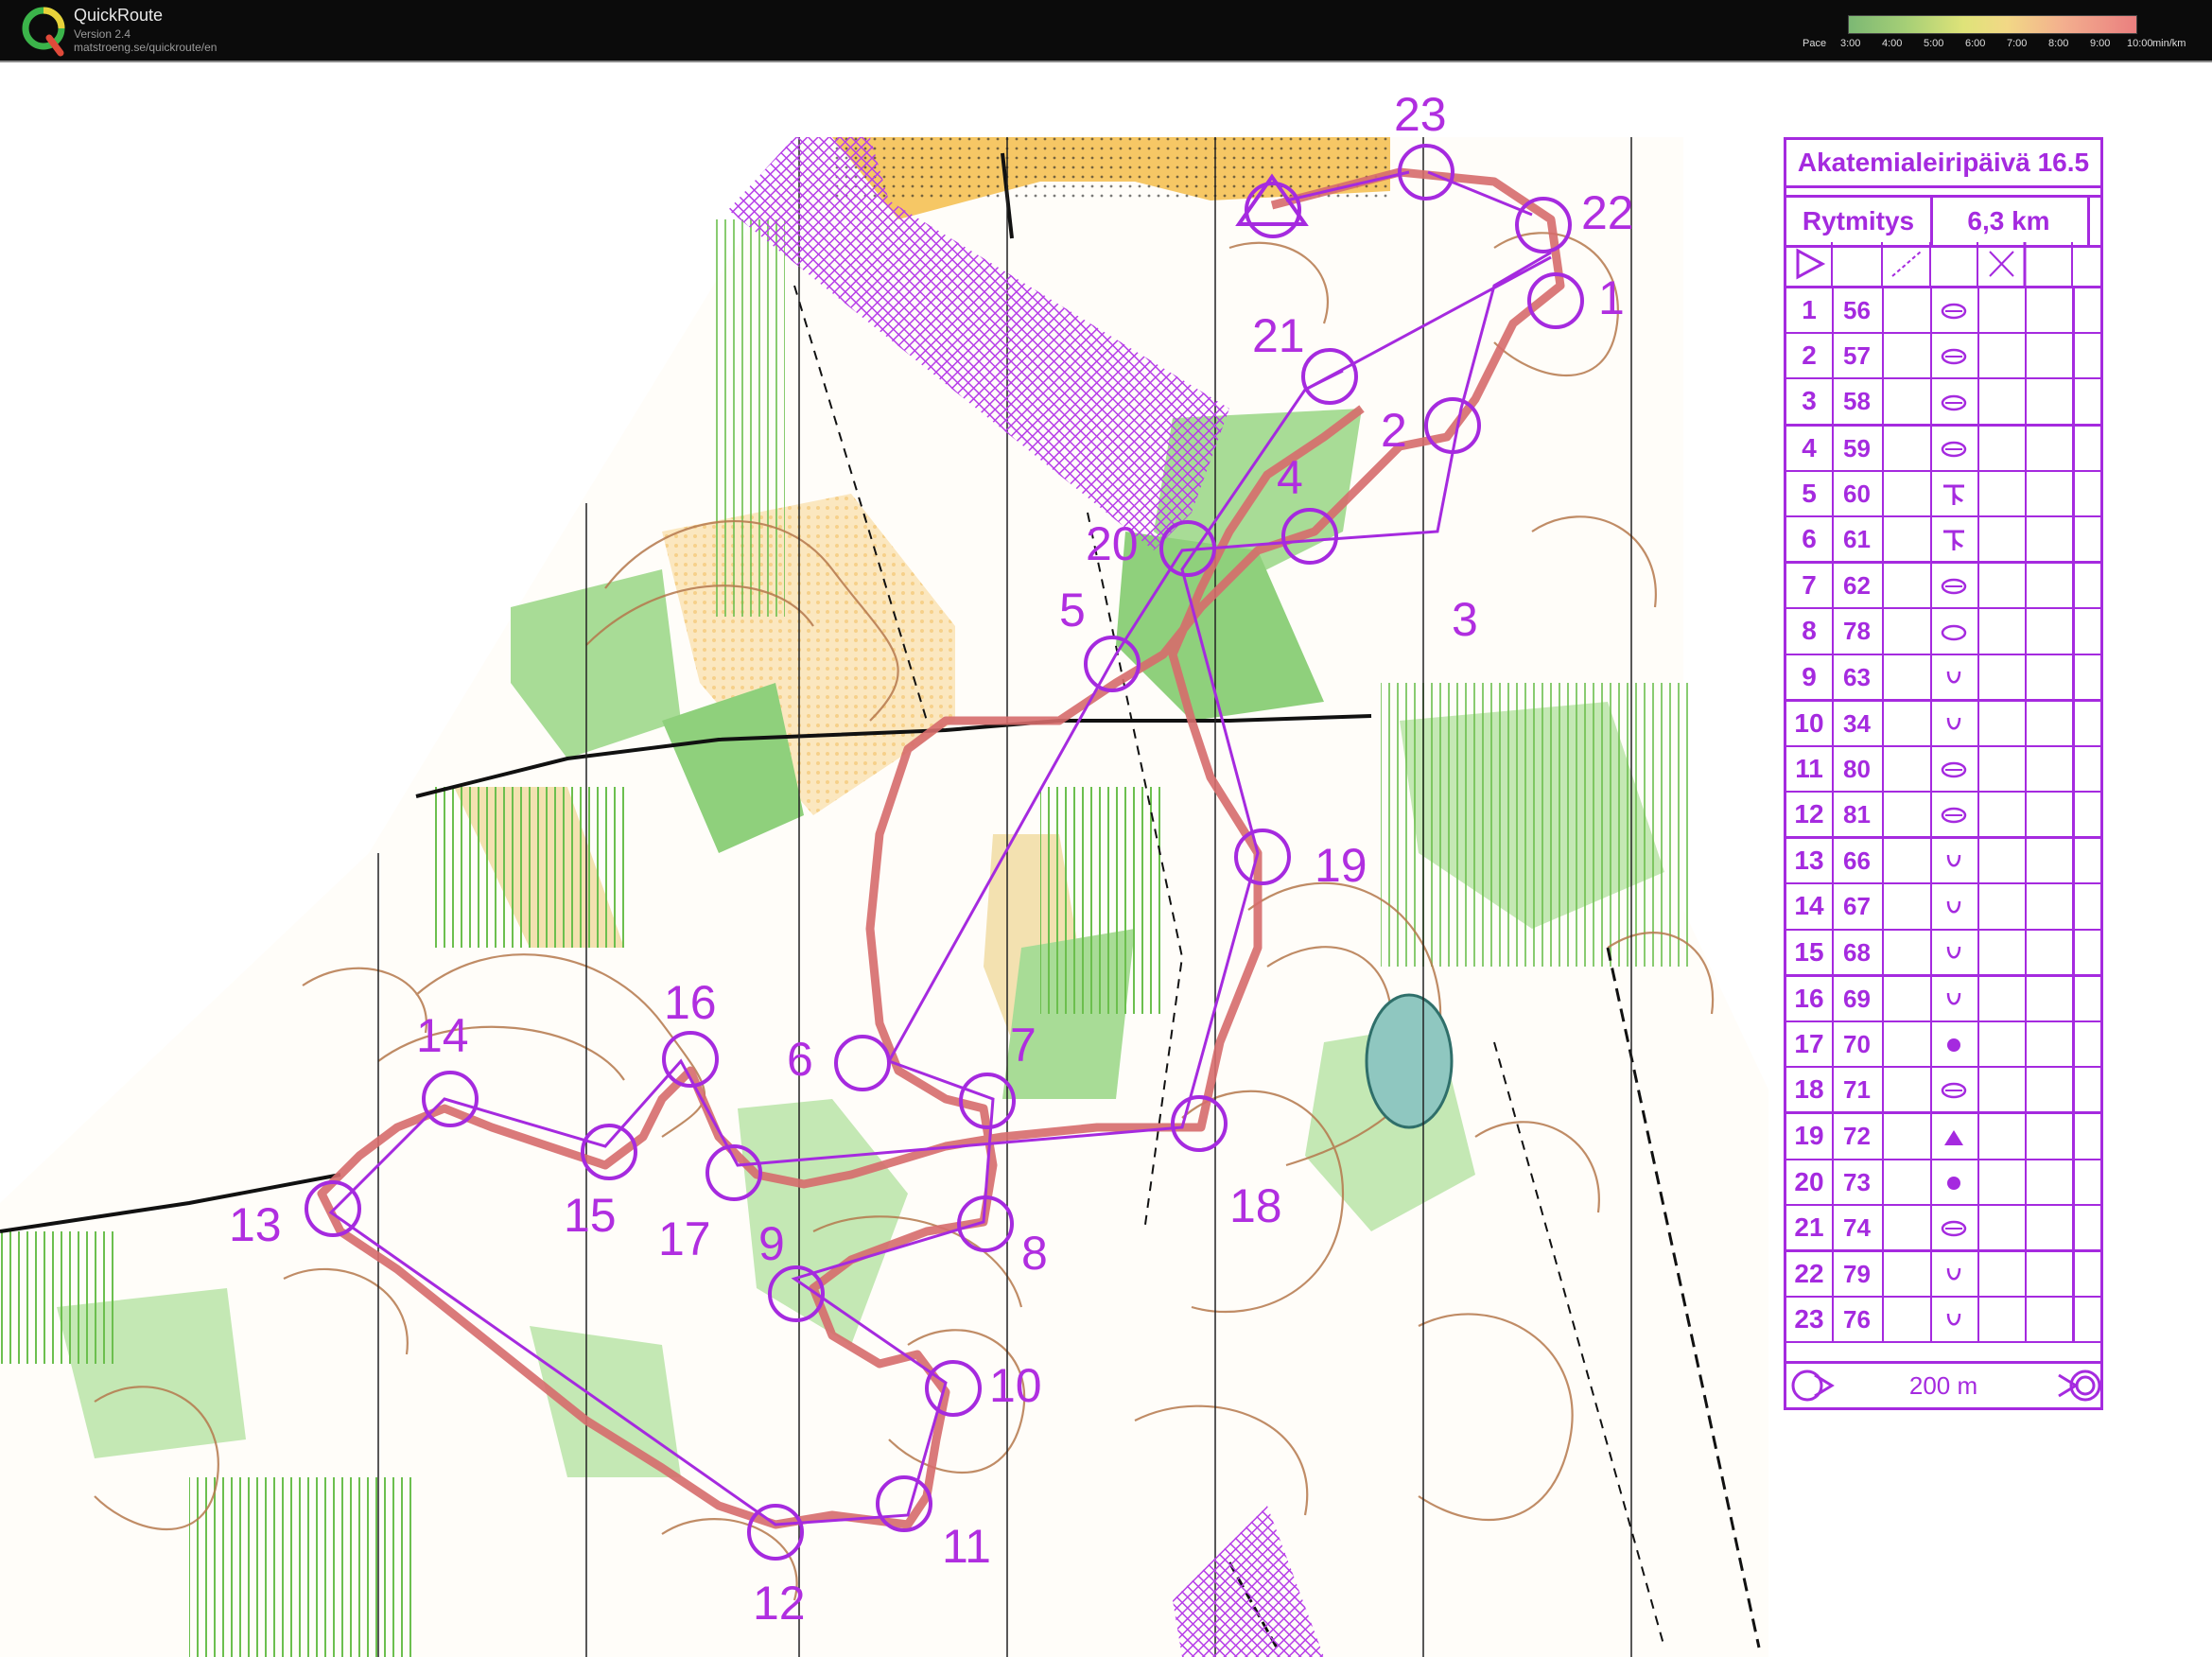  What do you see at coordinates (1943, 265) in the screenshot?
I see `start-row` at bounding box center [1943, 265].